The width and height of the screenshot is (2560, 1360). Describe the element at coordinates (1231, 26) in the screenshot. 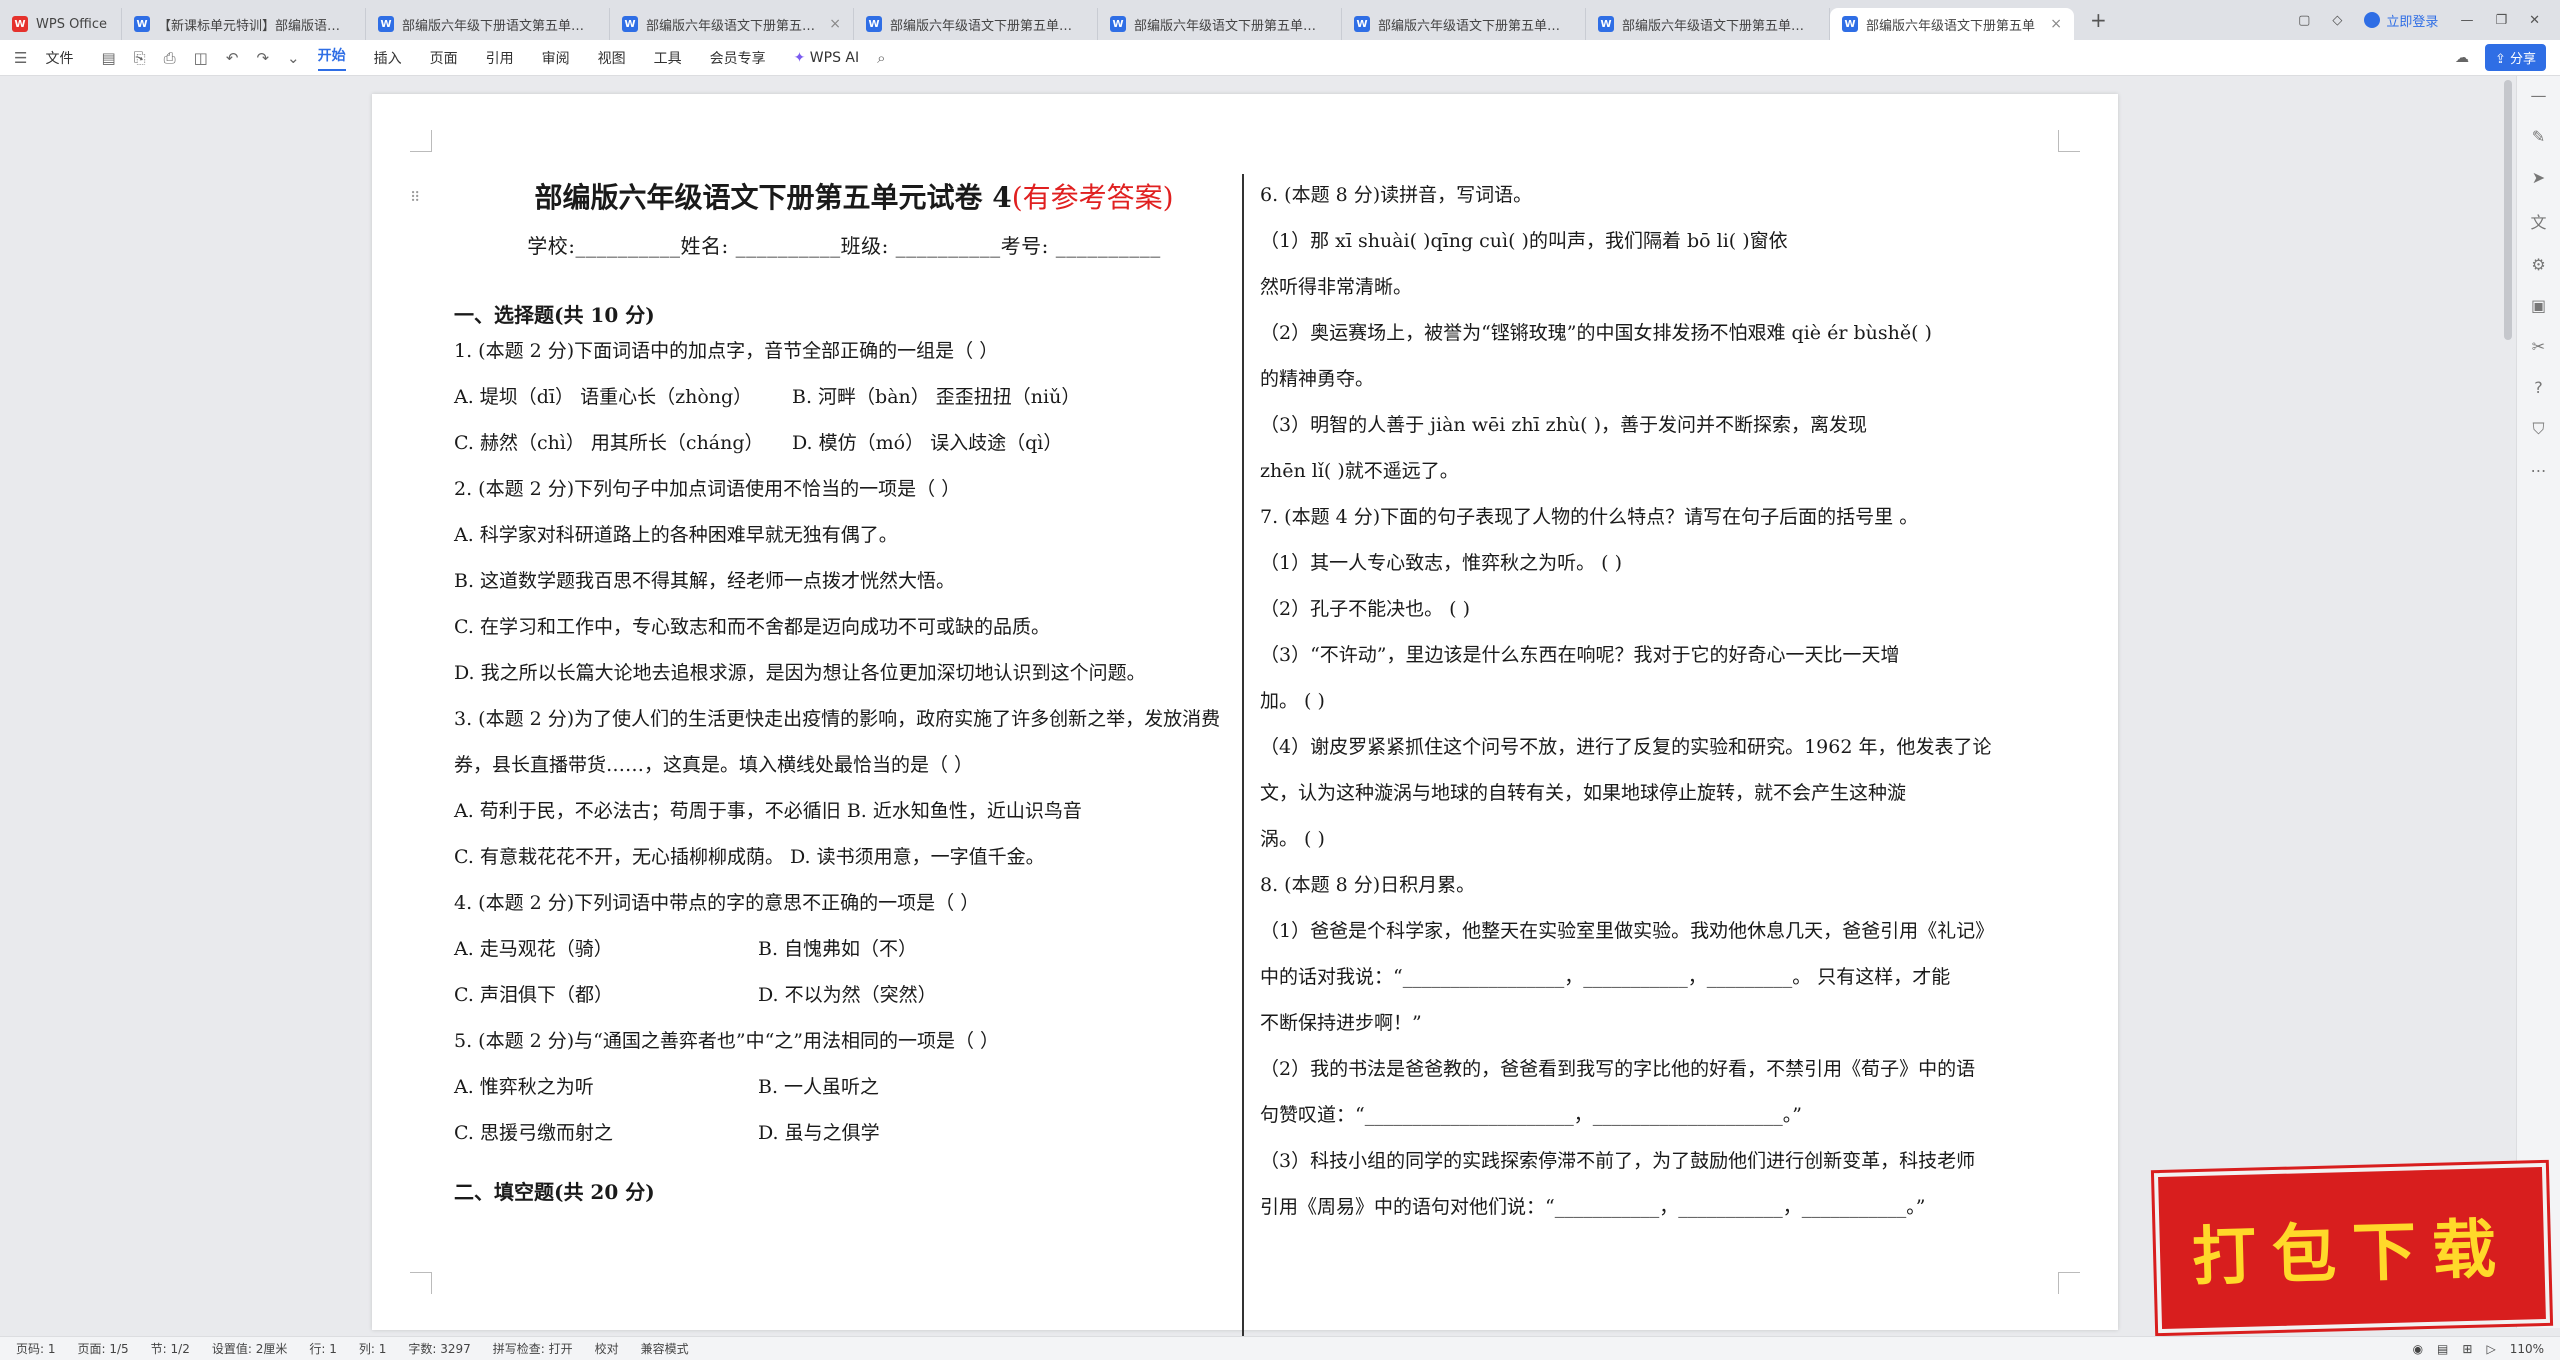

I see `tab-label: 部编版六年级语文下册第五单元试卷` at that location.